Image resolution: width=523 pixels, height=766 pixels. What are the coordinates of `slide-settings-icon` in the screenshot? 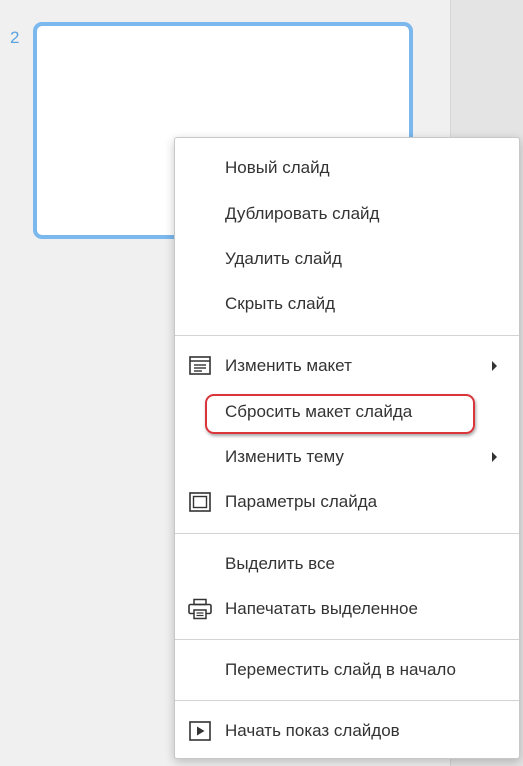 It's located at (200, 502).